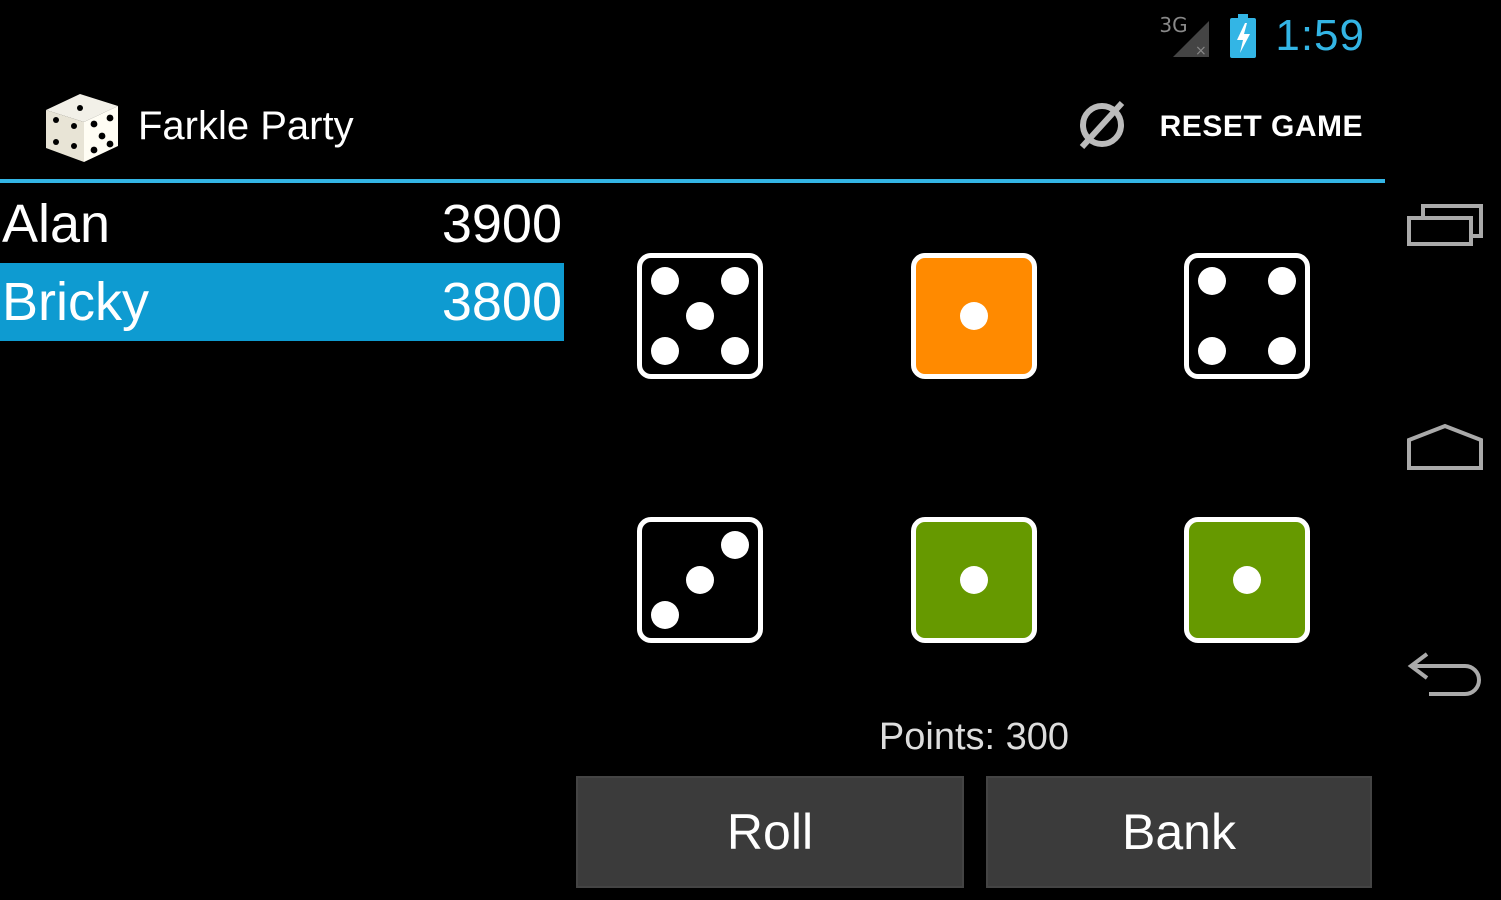 The width and height of the screenshot is (1501, 900). Describe the element at coordinates (1261, 126) in the screenshot. I see `reset-game-label: RESET GAME` at that location.